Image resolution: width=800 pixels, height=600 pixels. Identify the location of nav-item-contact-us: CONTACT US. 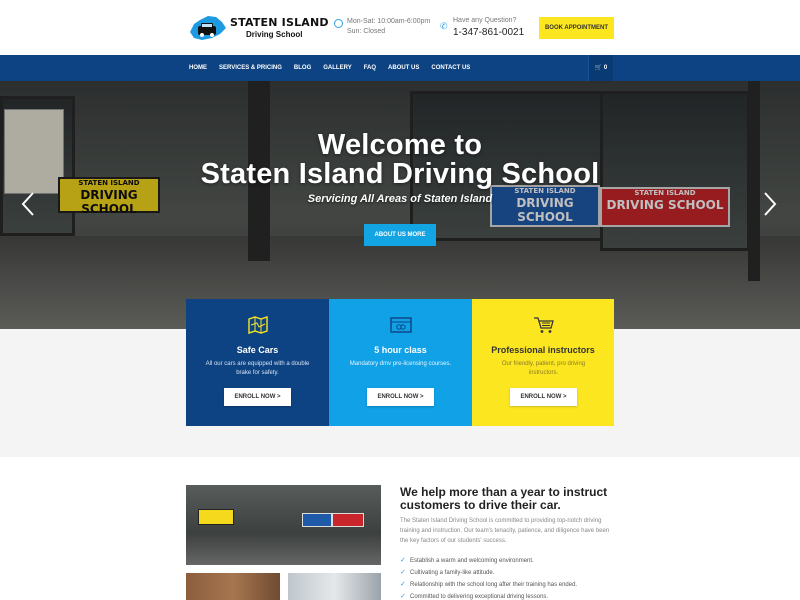
(450, 68).